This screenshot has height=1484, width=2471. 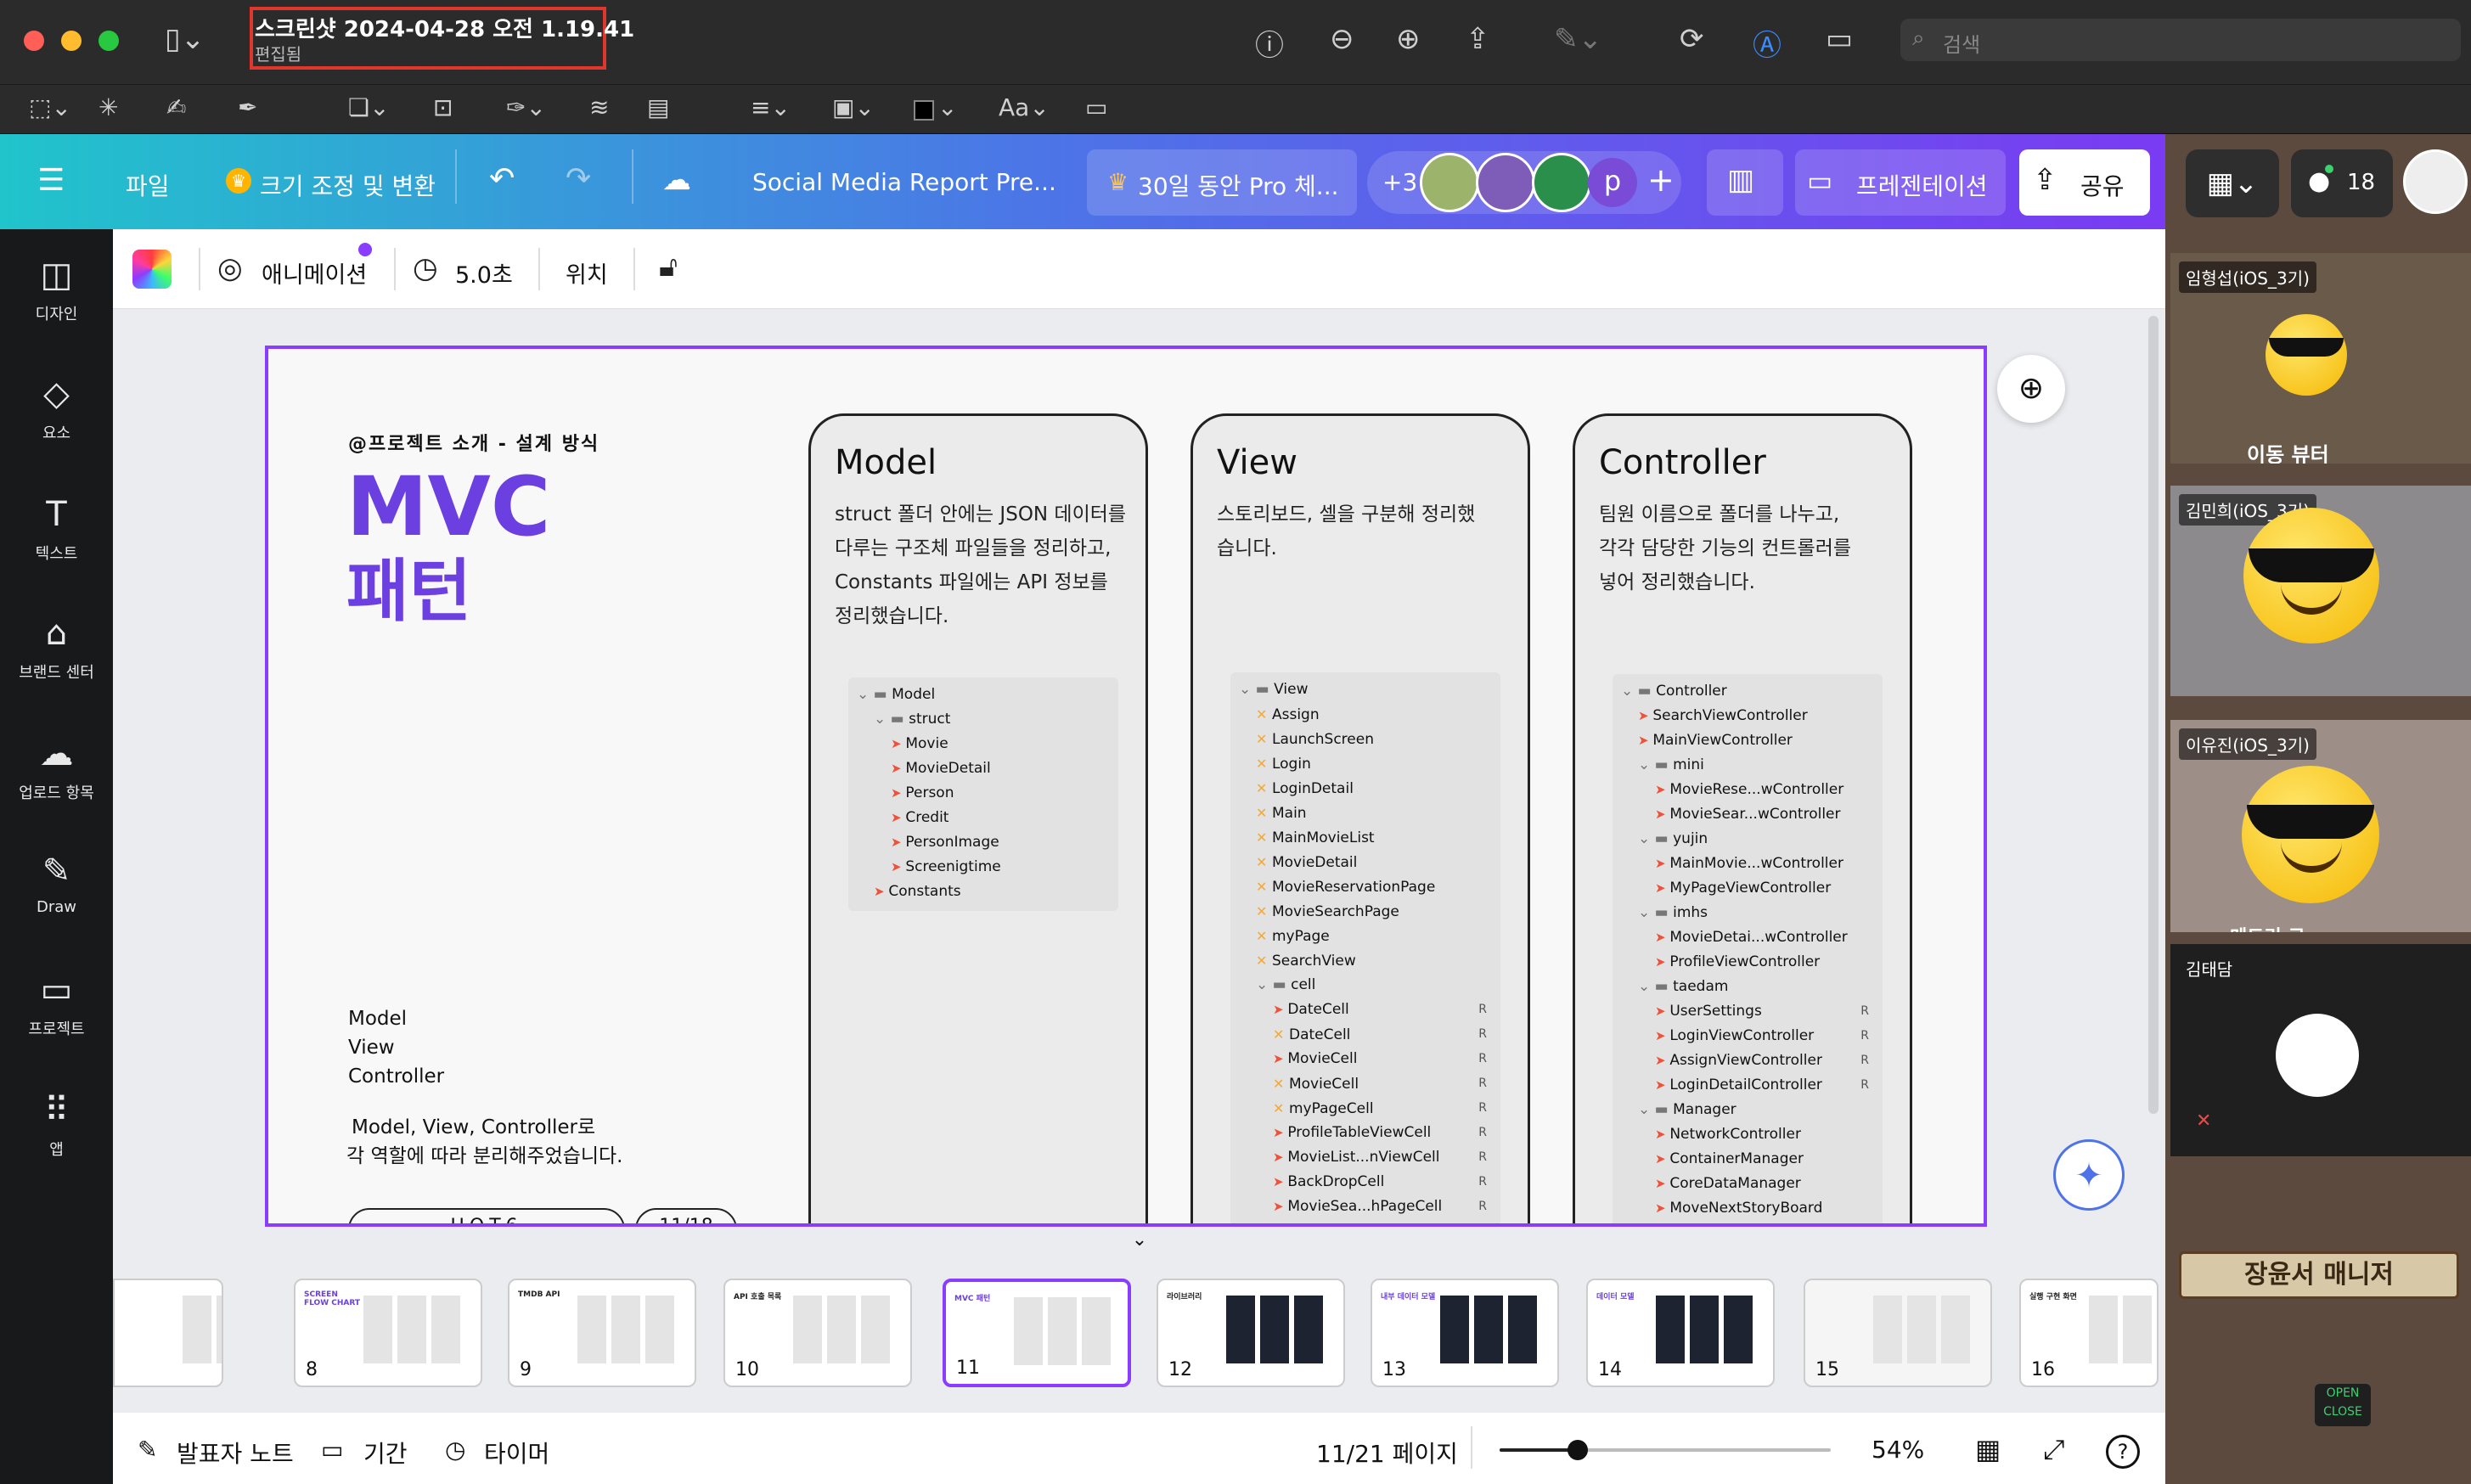 What do you see at coordinates (2342, 183) in the screenshot?
I see `participants-button: ● 18` at bounding box center [2342, 183].